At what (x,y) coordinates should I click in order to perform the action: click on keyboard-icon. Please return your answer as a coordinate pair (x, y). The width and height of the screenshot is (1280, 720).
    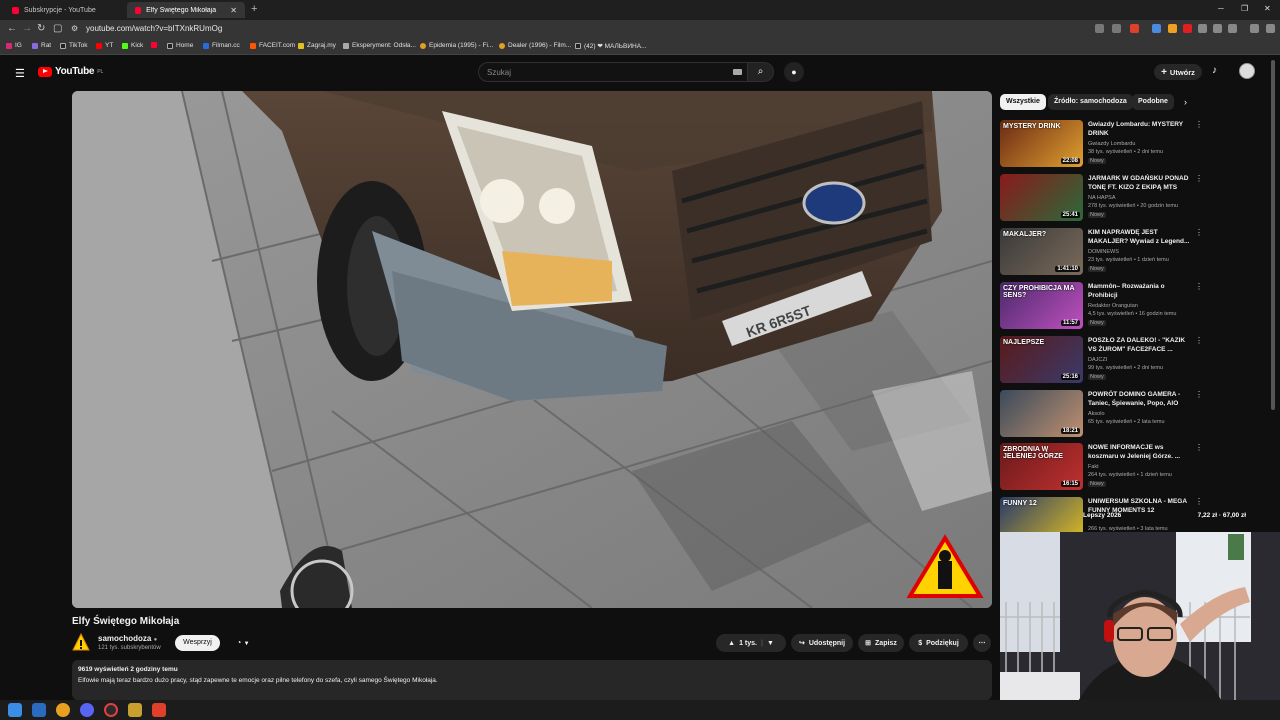
    Looking at the image, I should click on (737, 72).